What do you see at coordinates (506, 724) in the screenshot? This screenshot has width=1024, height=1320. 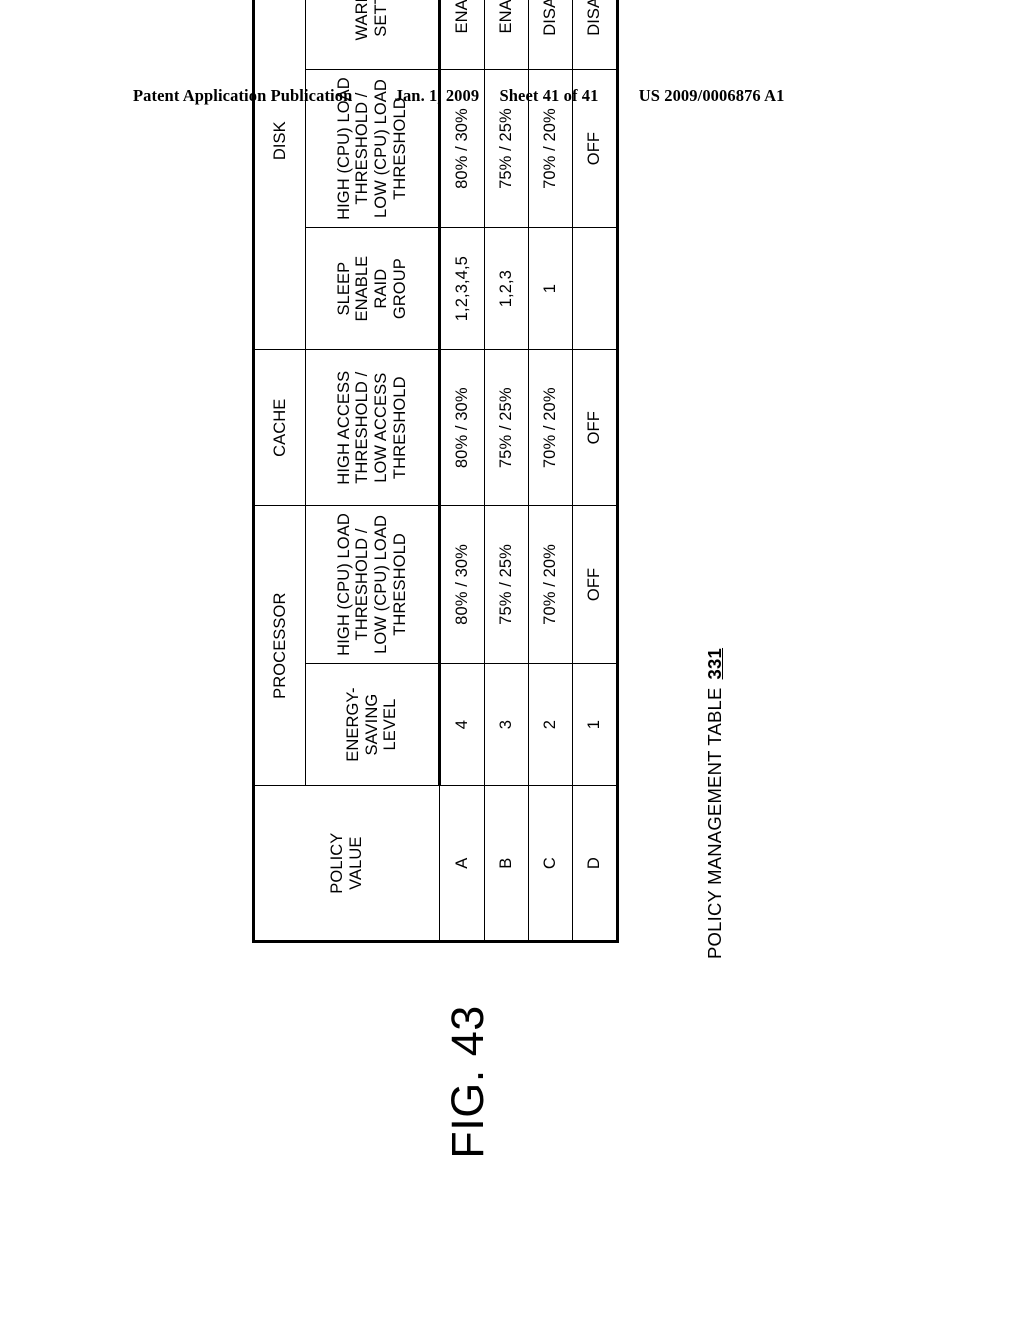 I see `cell-energy-saving-level: 3` at bounding box center [506, 724].